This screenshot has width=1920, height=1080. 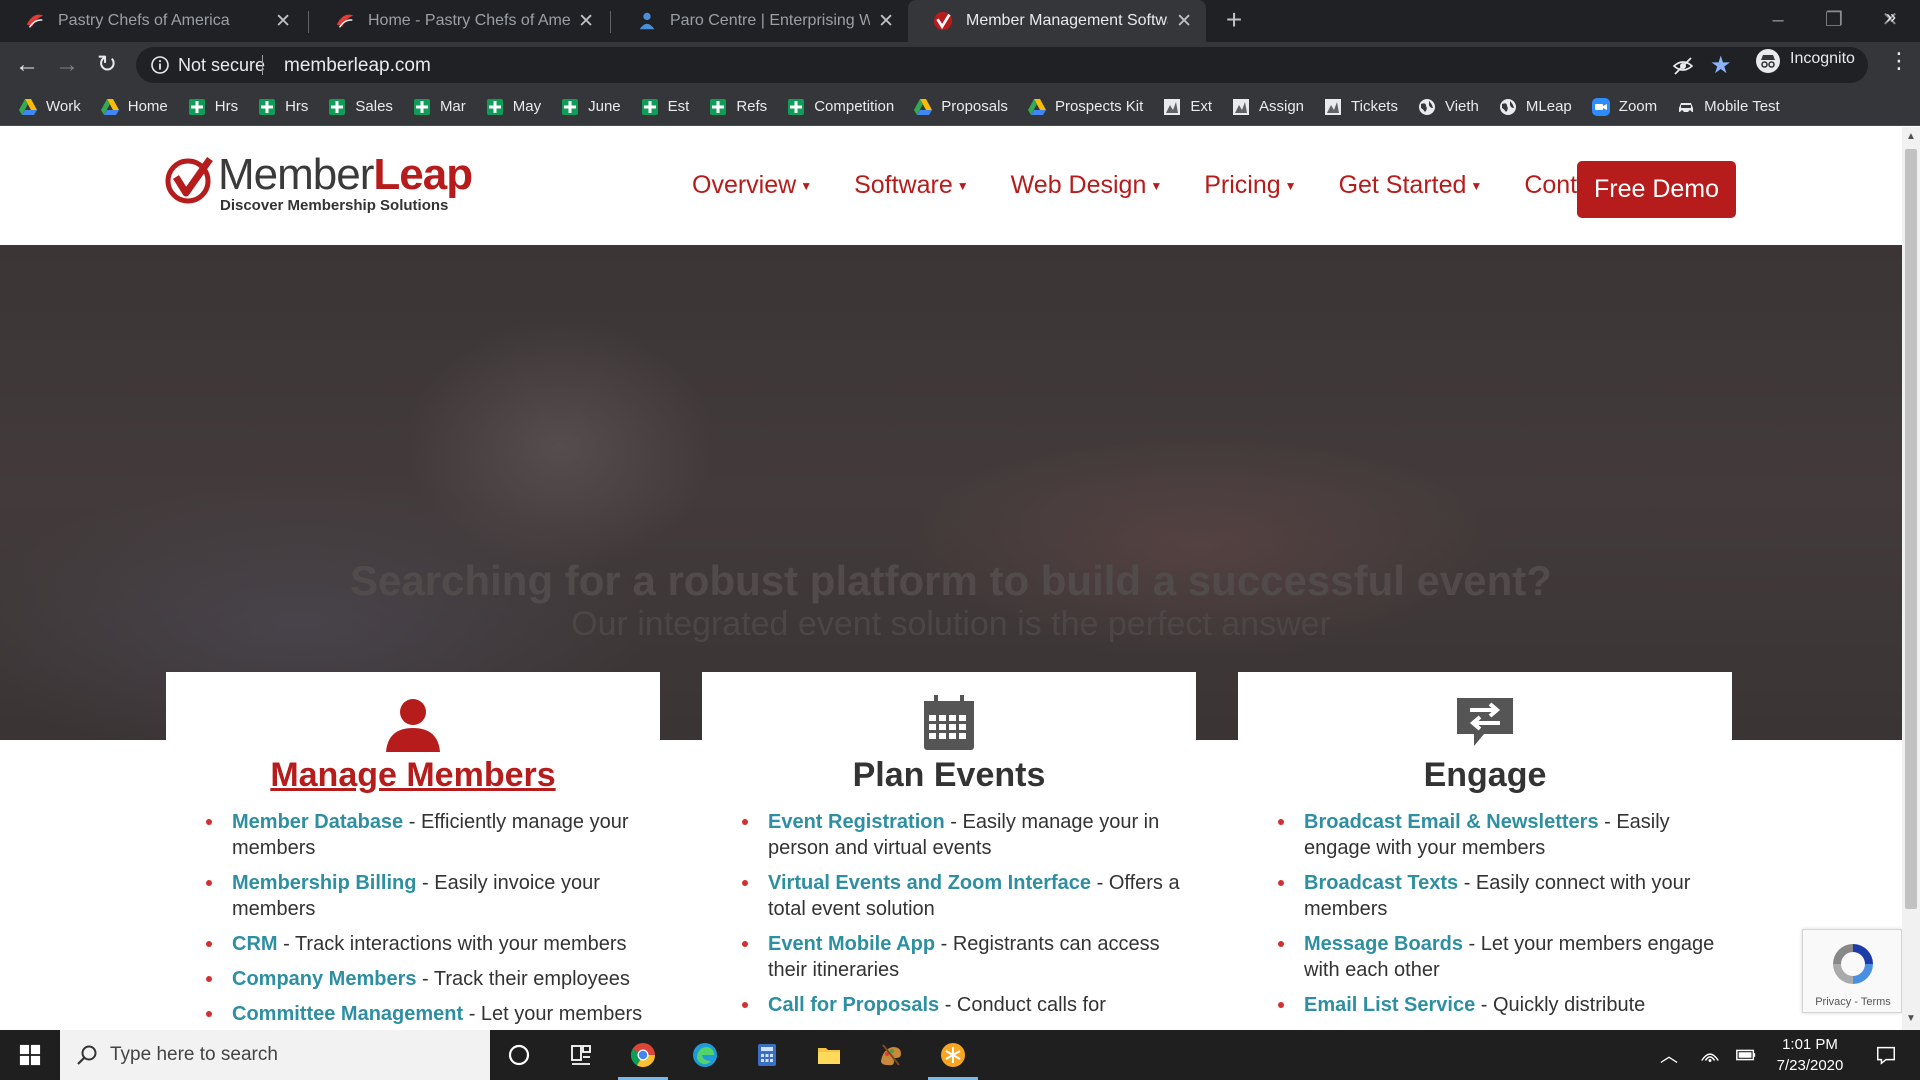 I want to click on feature-link: Event Mobile App, so click(x=851, y=944).